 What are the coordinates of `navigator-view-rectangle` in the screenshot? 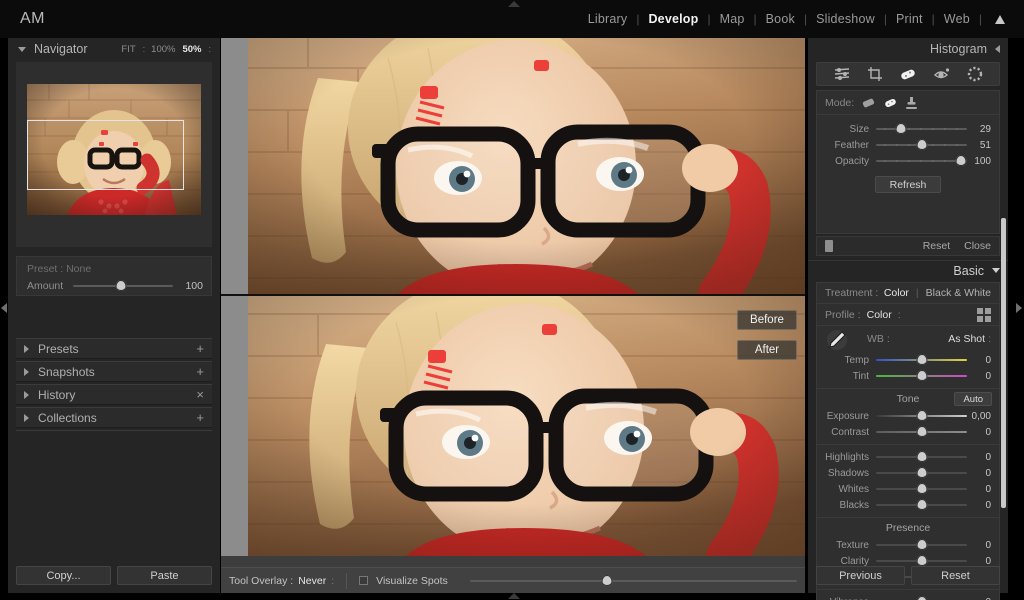 It's located at (105, 155).